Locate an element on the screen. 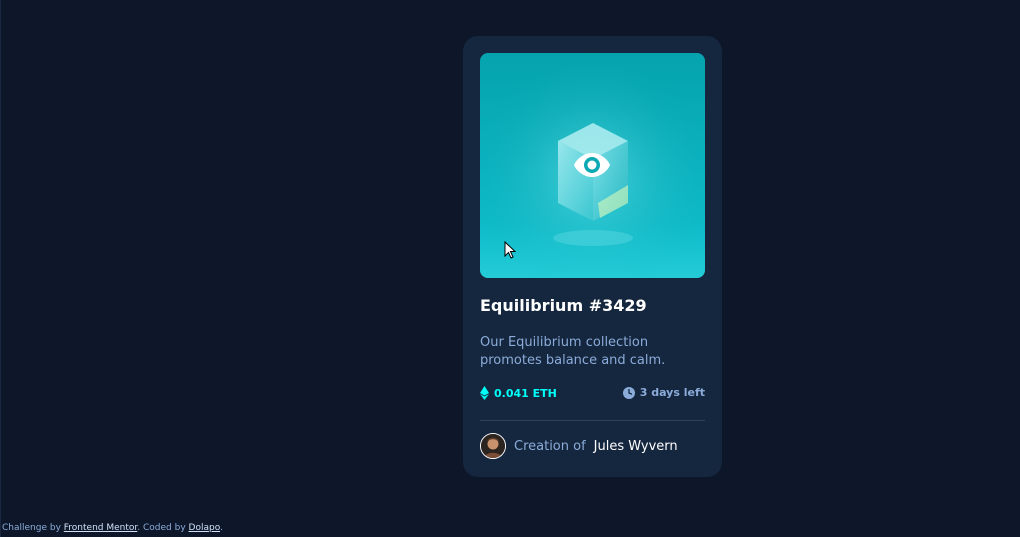 This screenshot has width=1020, height=537. price: 0.041 ETH is located at coordinates (518, 393).